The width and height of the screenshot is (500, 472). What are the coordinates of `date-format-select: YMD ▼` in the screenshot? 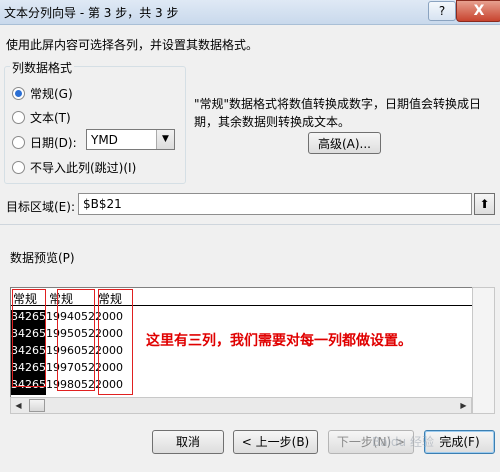 It's located at (130, 139).